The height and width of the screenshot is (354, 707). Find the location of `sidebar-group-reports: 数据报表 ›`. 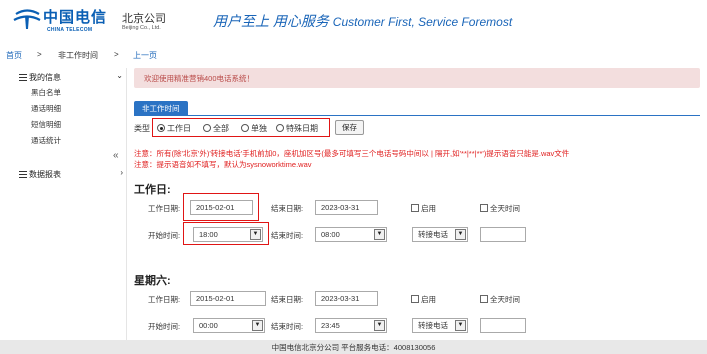

sidebar-group-reports: 数据报表 › is located at coordinates (63, 174).